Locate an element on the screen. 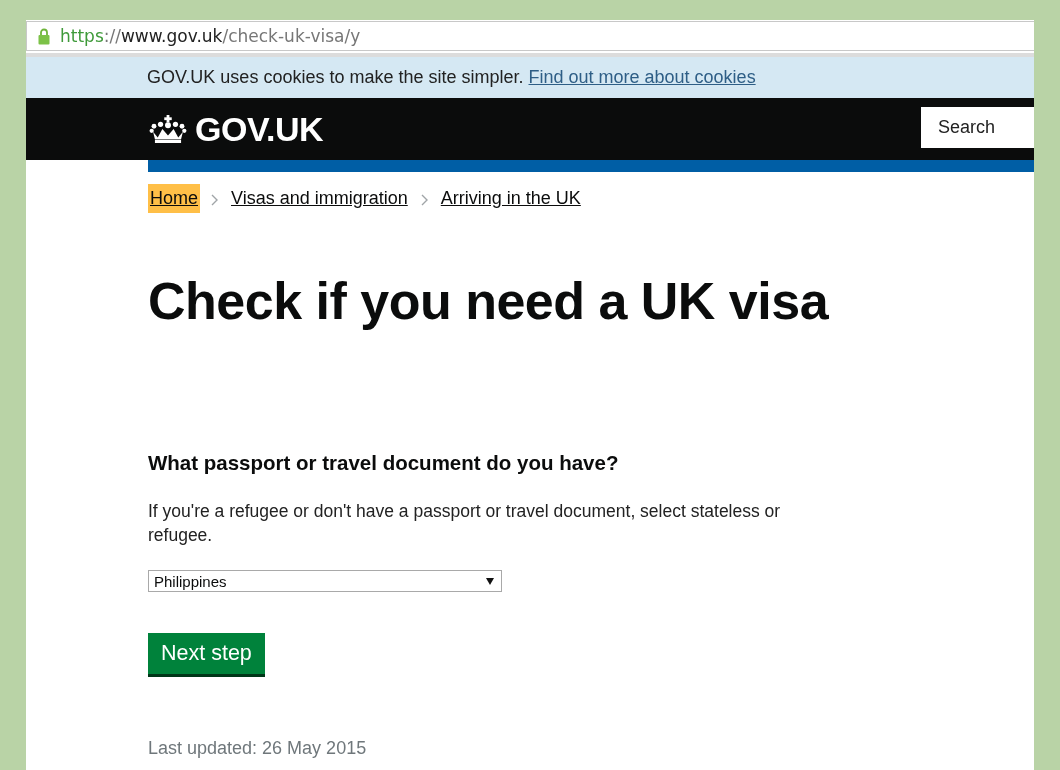 The image size is (1060, 770). url-text: https://www.gov.uk/check-uk-visa/y is located at coordinates (210, 36).